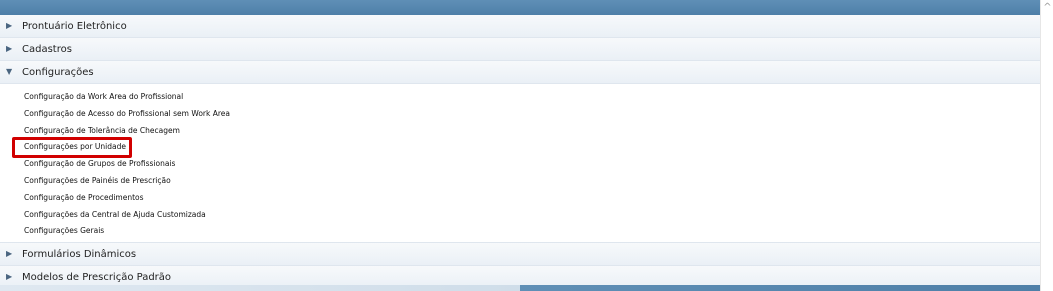 The image size is (1053, 291). What do you see at coordinates (520, 255) in the screenshot?
I see `section-formularios-dinamicos: ▶ Formulários Dinâmicos` at bounding box center [520, 255].